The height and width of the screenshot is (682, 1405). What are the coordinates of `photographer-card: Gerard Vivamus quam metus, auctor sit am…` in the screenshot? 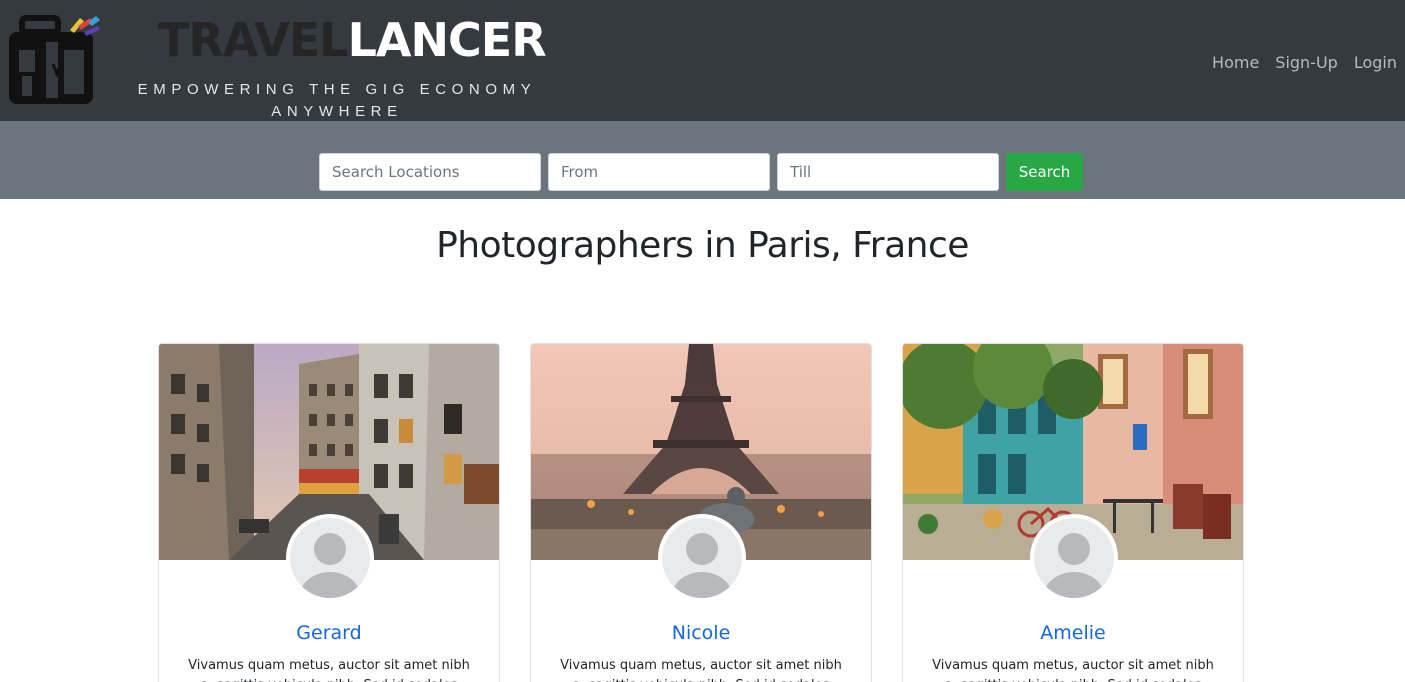 It's located at (329, 512).